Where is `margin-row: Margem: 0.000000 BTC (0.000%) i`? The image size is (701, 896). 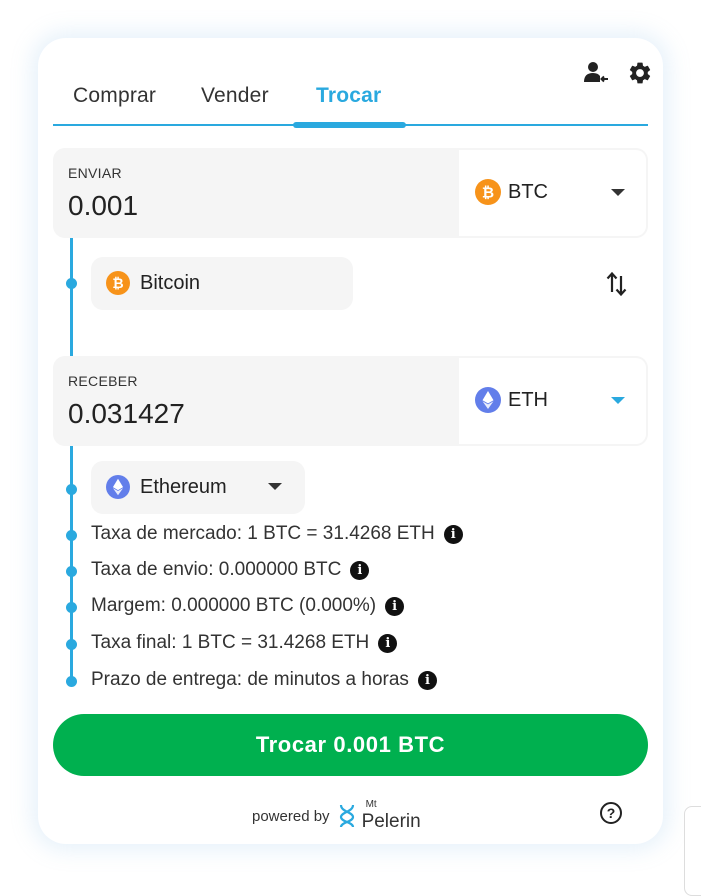
margin-row: Margem: 0.000000 BTC (0.000%) i is located at coordinates (248, 606).